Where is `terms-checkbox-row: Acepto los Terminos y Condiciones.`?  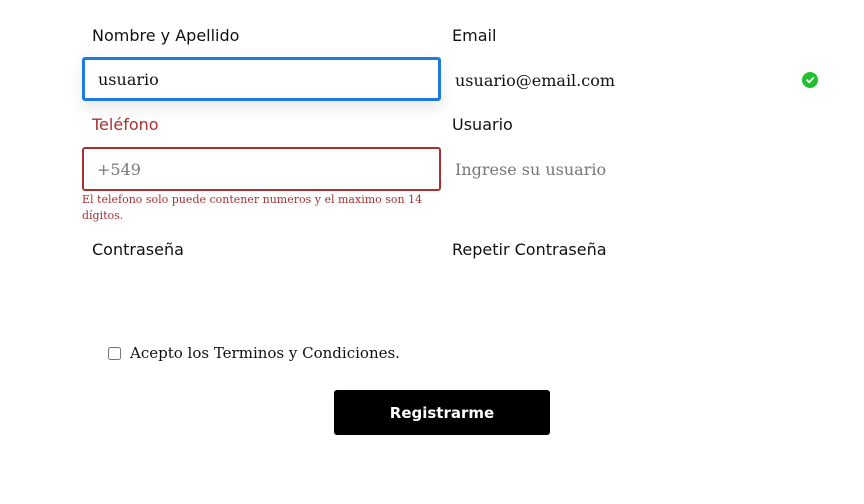
terms-checkbox-row: Acepto los Terminos y Condiciones. is located at coordinates (254, 353).